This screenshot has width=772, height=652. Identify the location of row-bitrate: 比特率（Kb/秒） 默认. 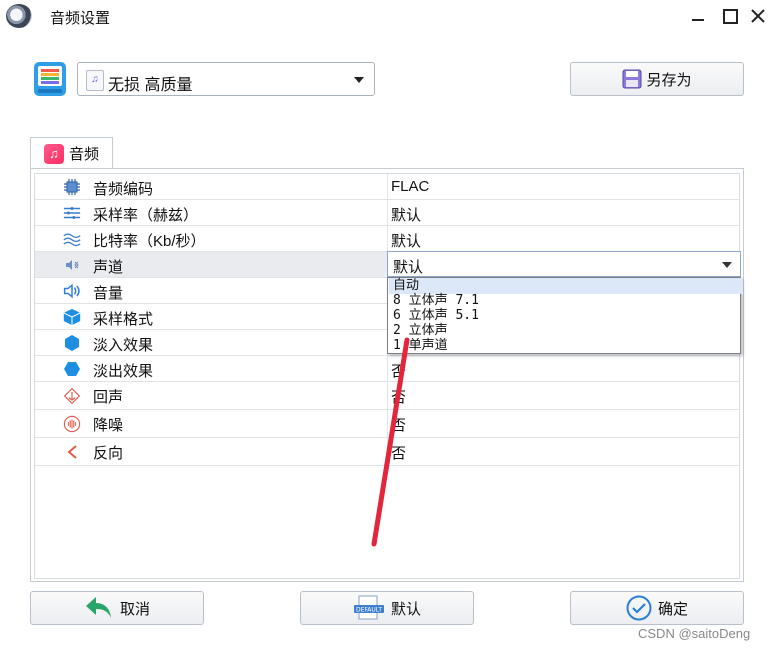
(387, 239).